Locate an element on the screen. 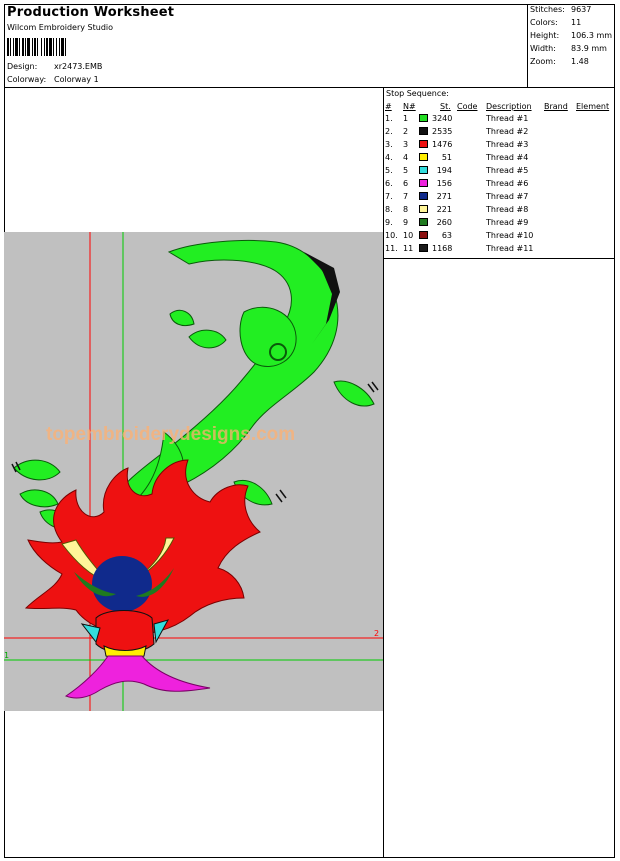 Image resolution: width=620 pixels, height=861 pixels. col-brand: Brand is located at coordinates (556, 106).